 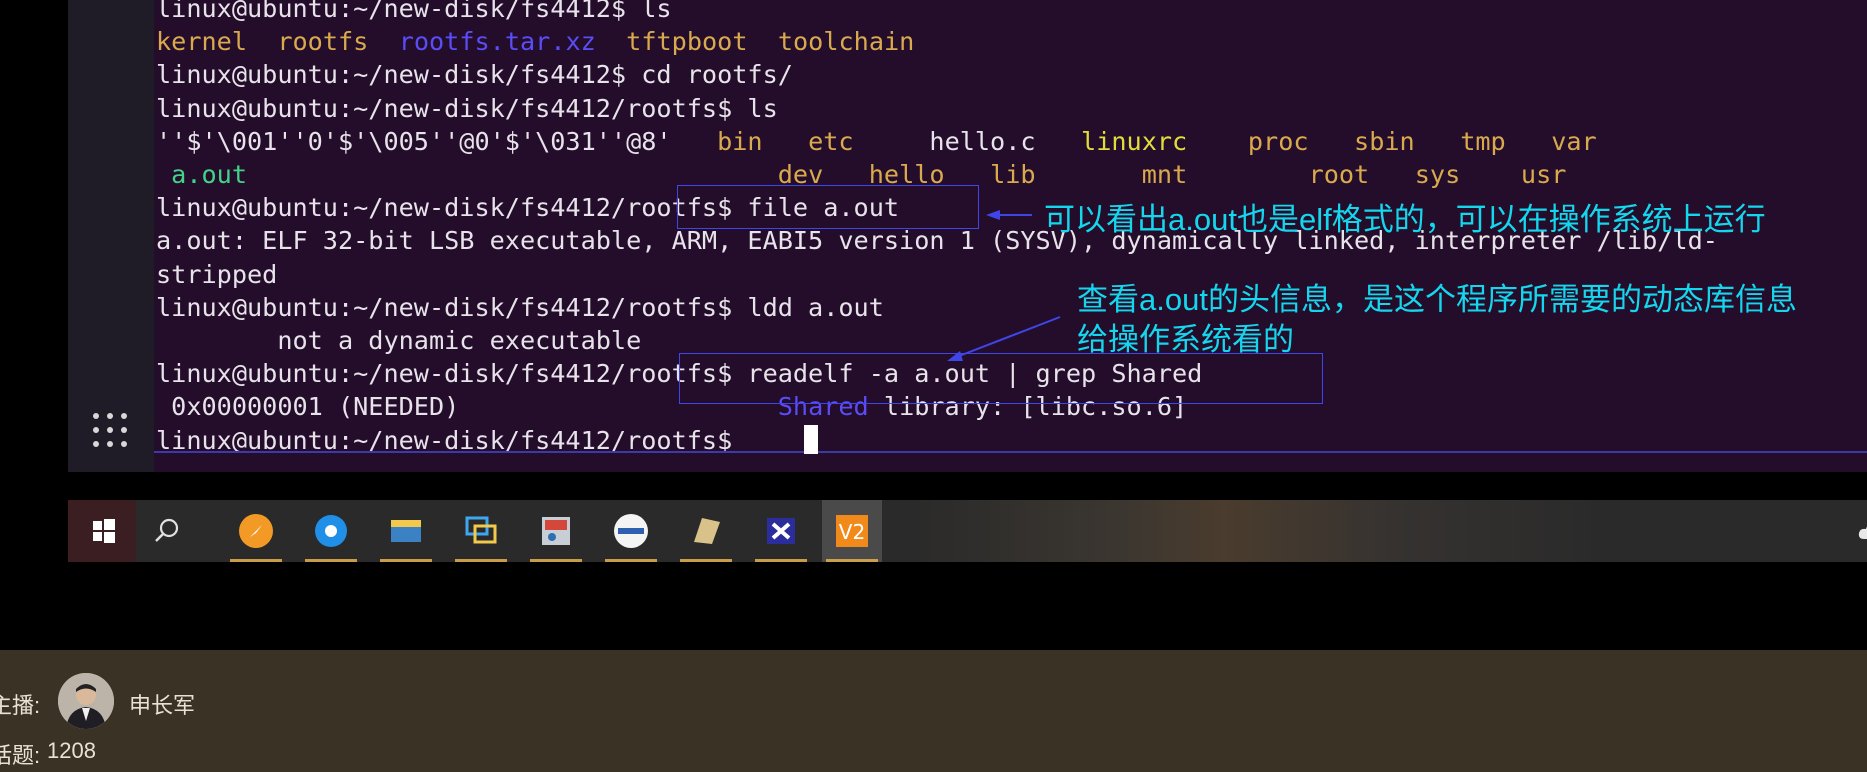 I want to click on host-label: 主播:, so click(x=20, y=705).